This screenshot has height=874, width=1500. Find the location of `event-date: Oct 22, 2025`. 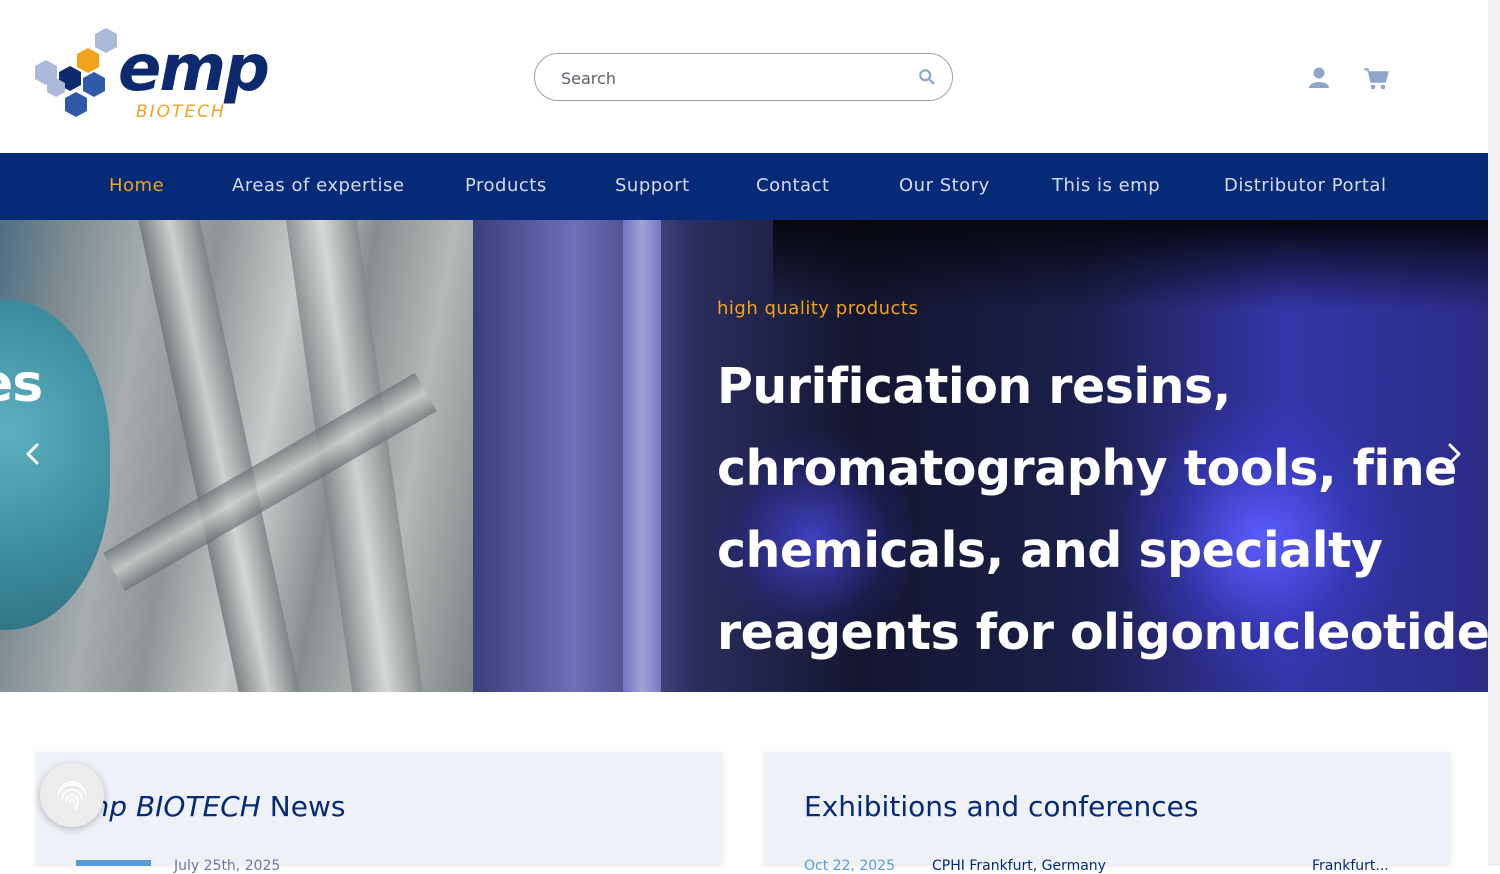

event-date: Oct 22, 2025 is located at coordinates (849, 866).